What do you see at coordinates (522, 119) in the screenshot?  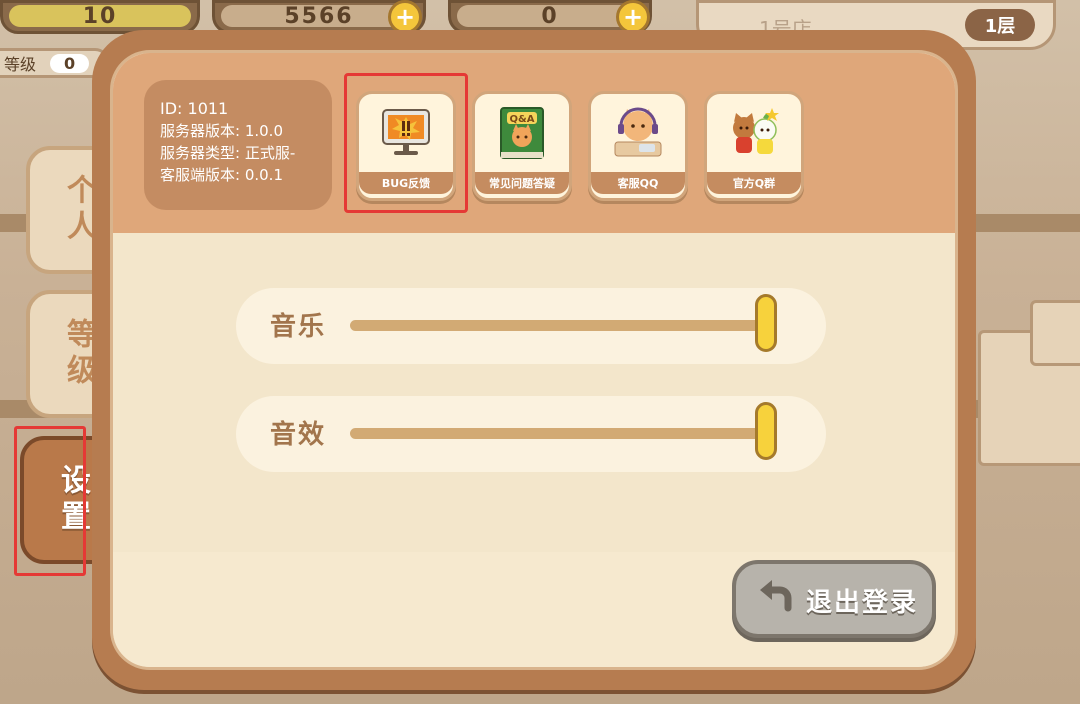 I see `svg-text: Q&A` at bounding box center [522, 119].